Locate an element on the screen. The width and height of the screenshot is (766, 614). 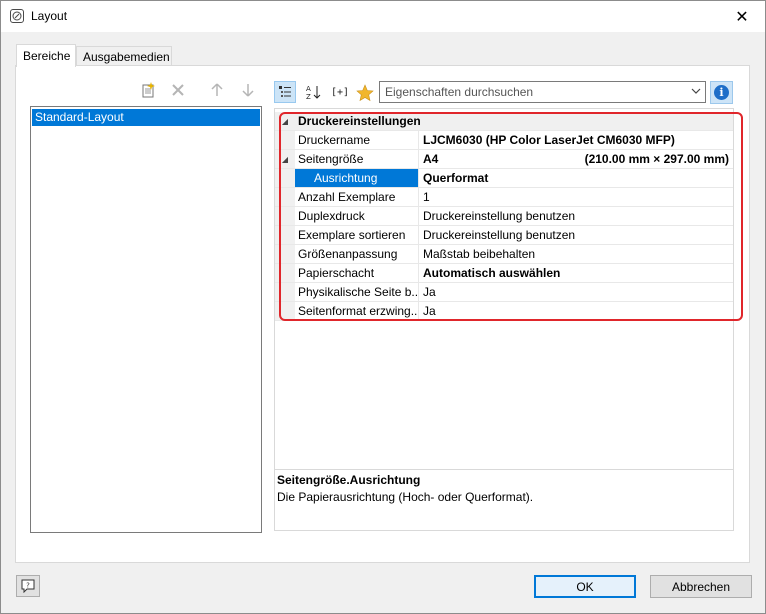
info-icon: i is located at coordinates (721, 92).